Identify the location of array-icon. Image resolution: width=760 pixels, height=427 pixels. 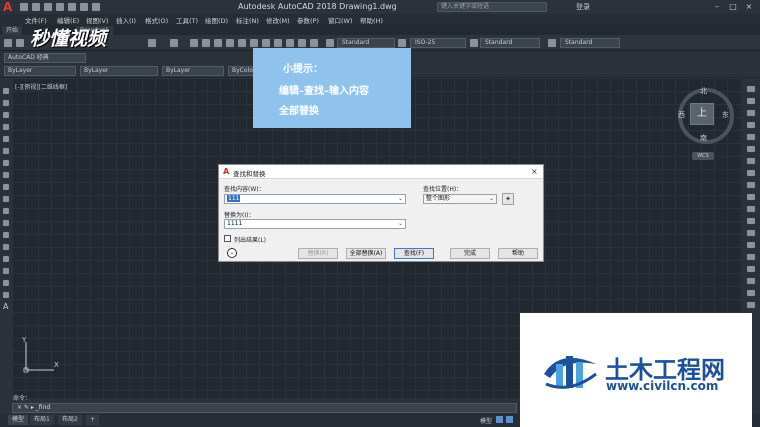
(751, 137).